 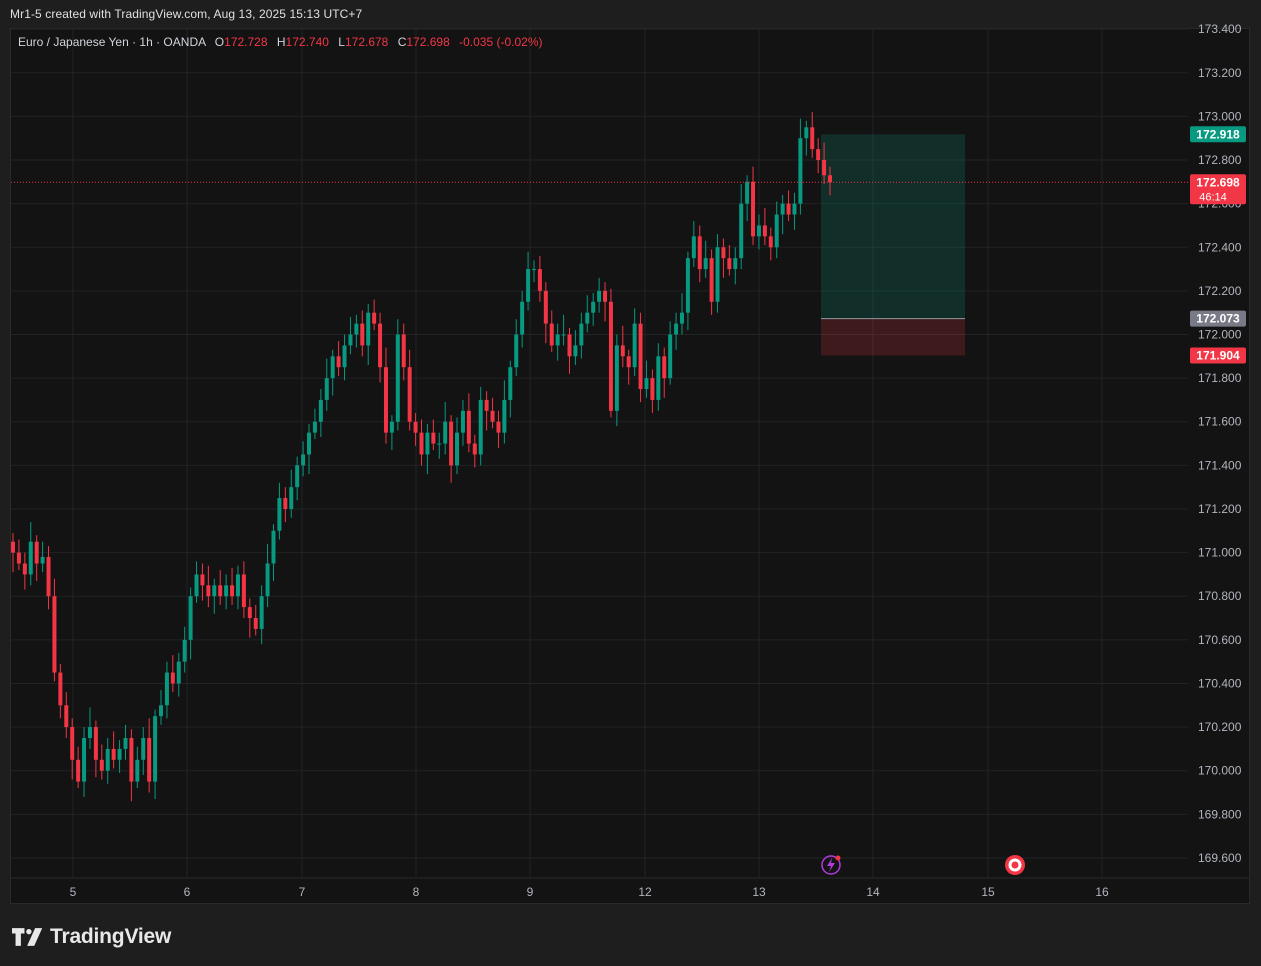 What do you see at coordinates (341, 42) in the screenshot?
I see `low-label: L` at bounding box center [341, 42].